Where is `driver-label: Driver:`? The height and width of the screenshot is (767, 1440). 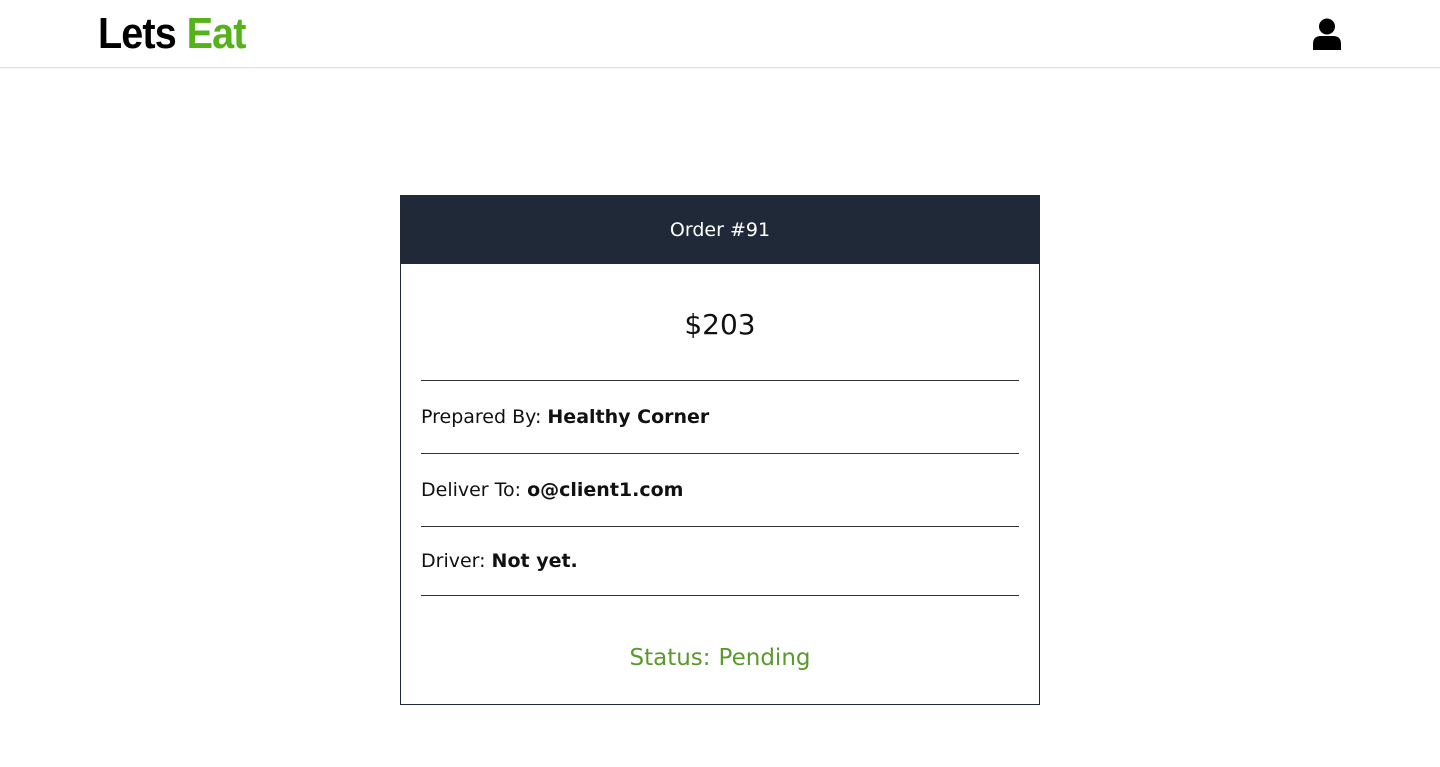 driver-label: Driver: is located at coordinates (453, 561).